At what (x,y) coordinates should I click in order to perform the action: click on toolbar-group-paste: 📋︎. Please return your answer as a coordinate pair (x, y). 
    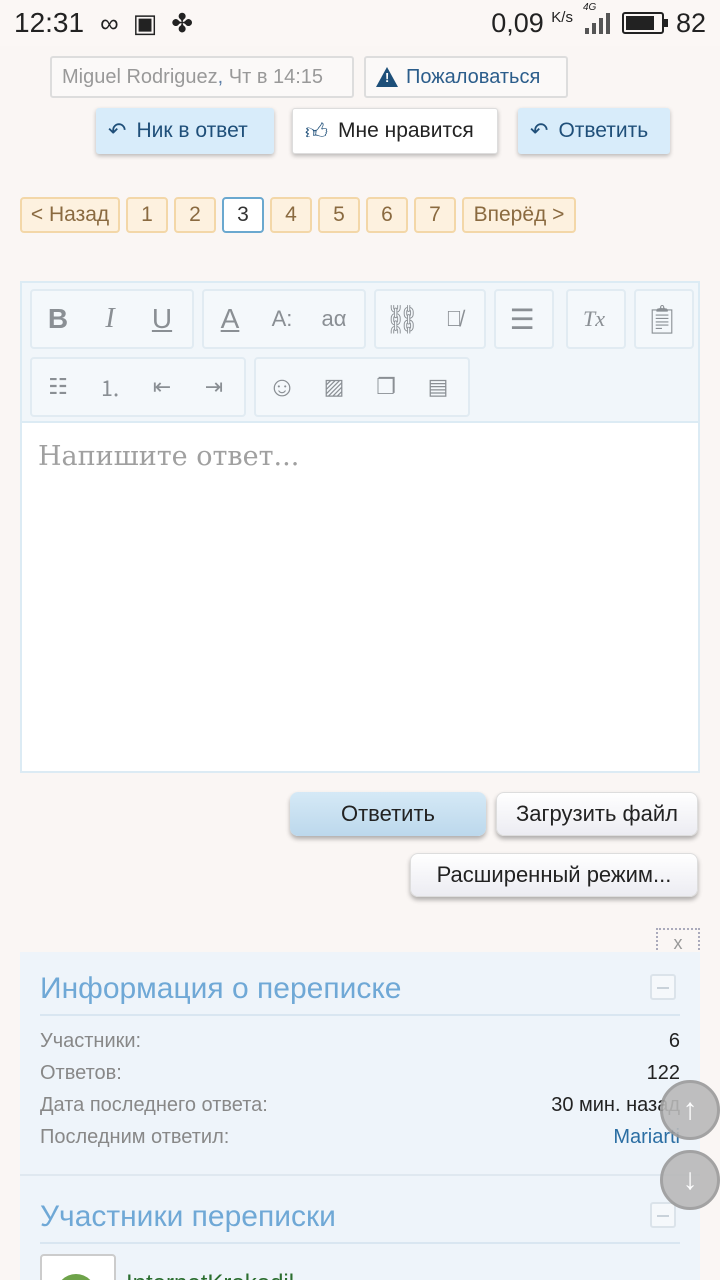
    Looking at the image, I should click on (664, 319).